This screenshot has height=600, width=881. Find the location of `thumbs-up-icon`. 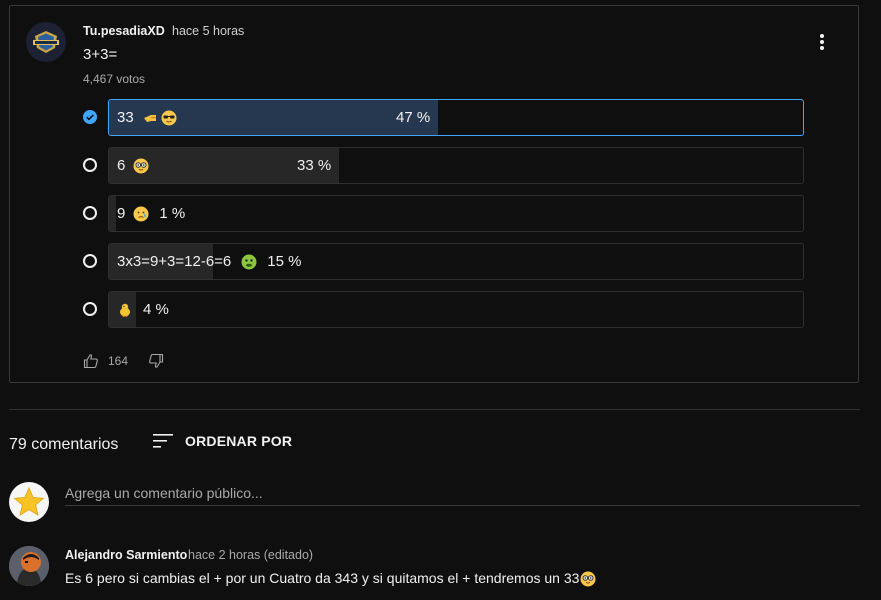

thumbs-up-icon is located at coordinates (91, 361).